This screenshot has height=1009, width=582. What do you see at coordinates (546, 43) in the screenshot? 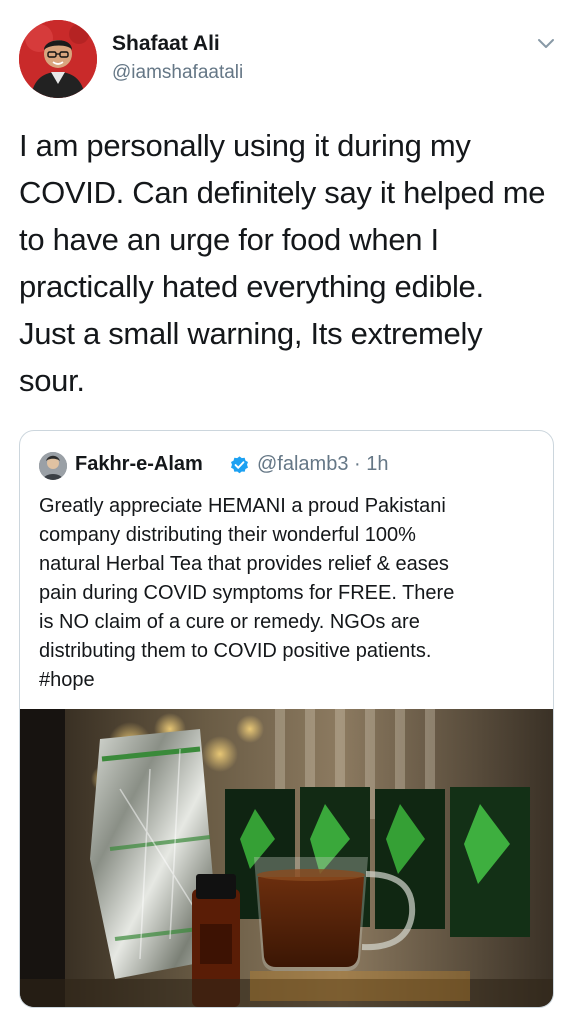
I see `chevron-down-icon` at bounding box center [546, 43].